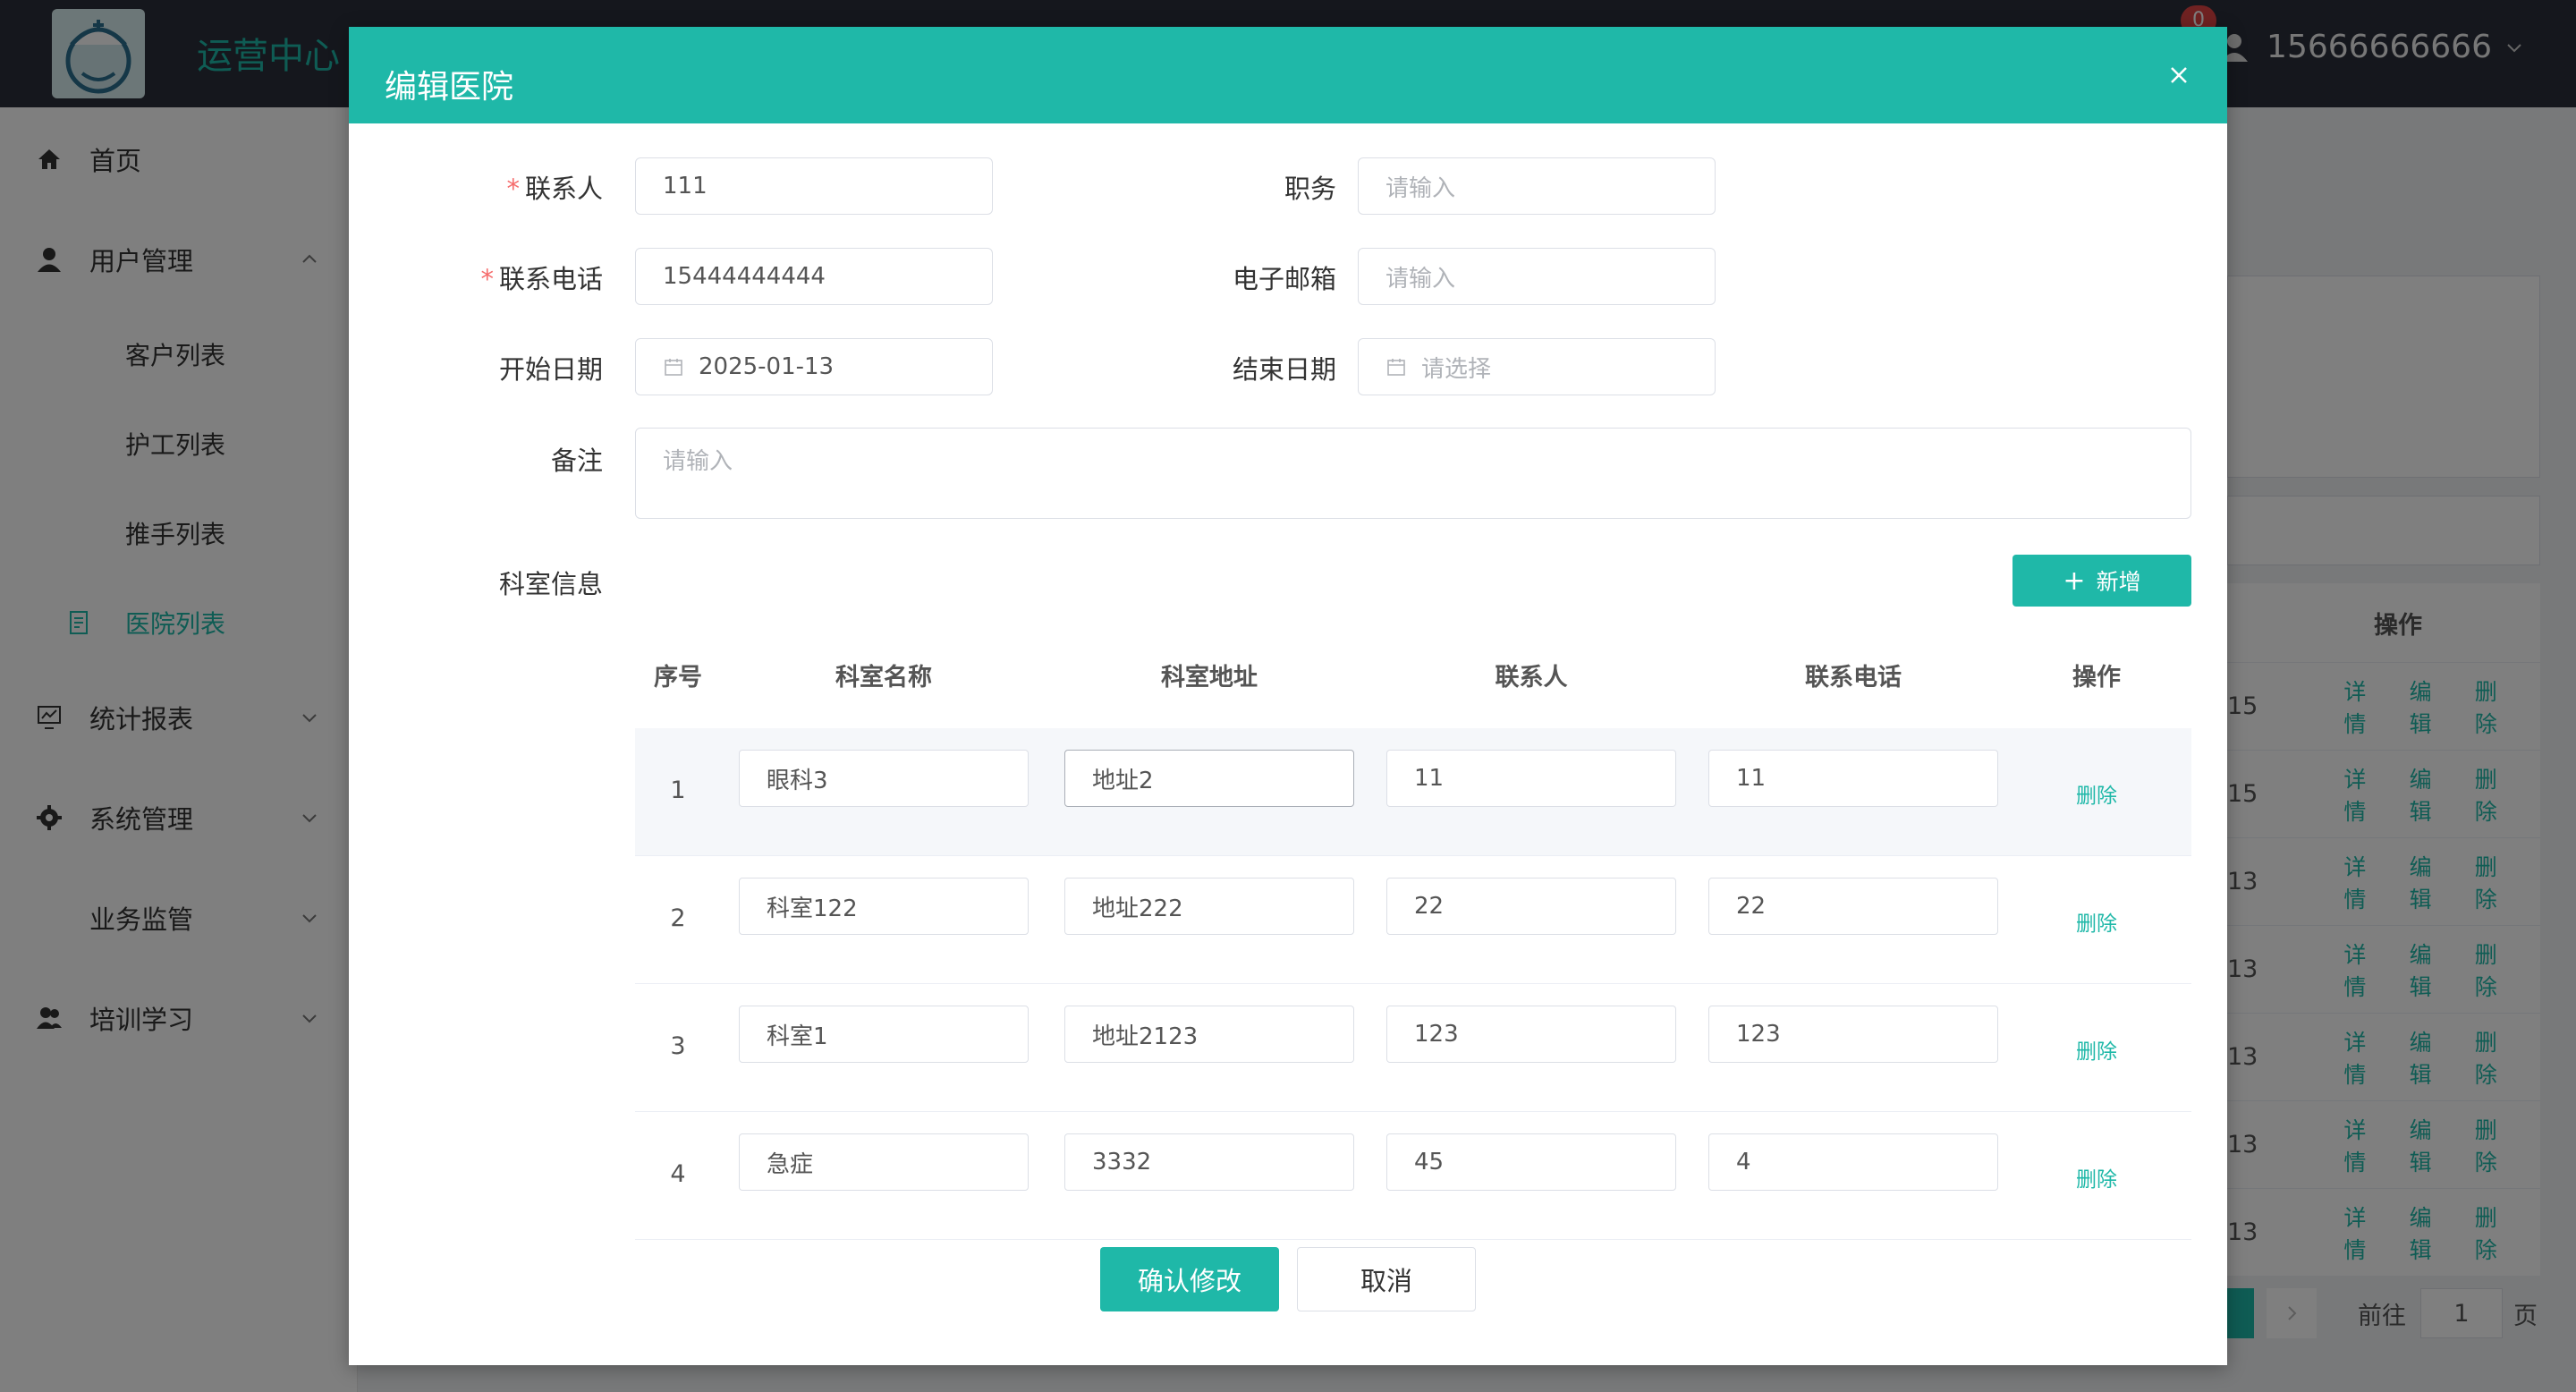 Image resolution: width=2576 pixels, height=1392 pixels. What do you see at coordinates (767, 366) in the screenshot?
I see `start-date-value: 2025-01-13` at bounding box center [767, 366].